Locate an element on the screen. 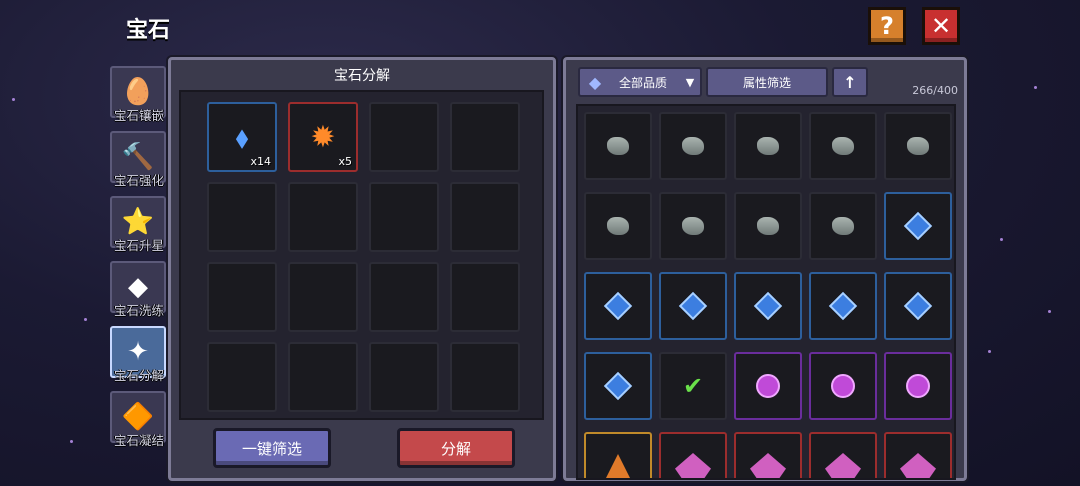 The width and height of the screenshot is (1080, 486). item-count: x5 is located at coordinates (345, 161).